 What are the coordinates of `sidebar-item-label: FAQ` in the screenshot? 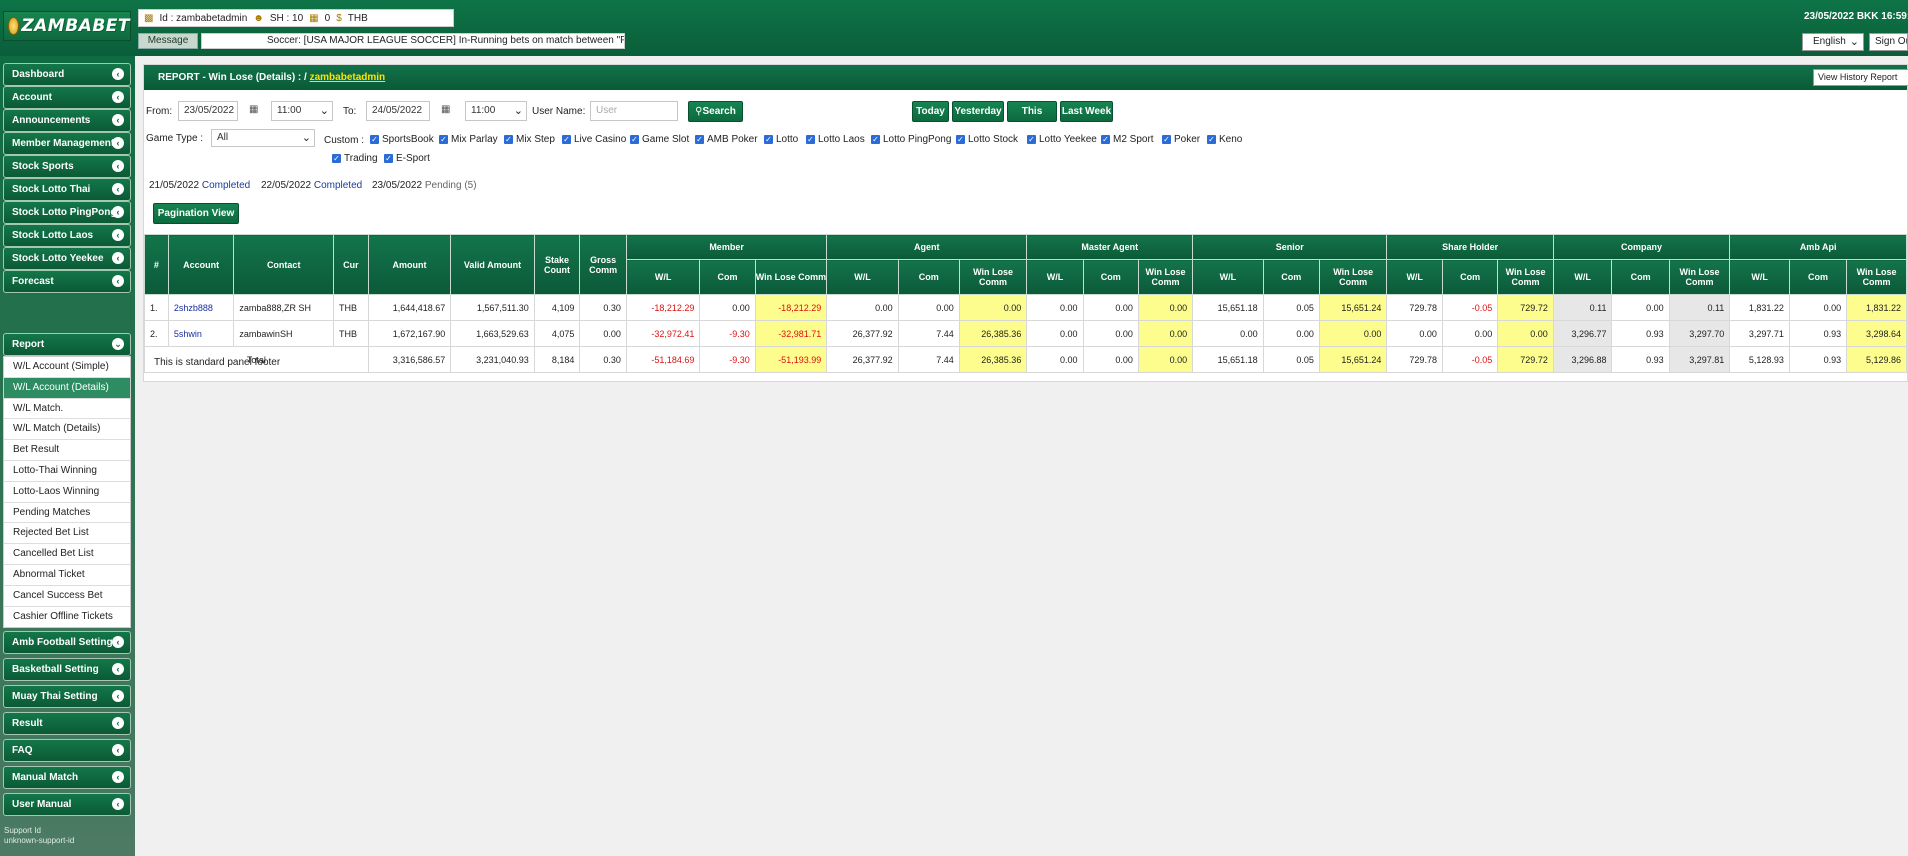 It's located at (22, 750).